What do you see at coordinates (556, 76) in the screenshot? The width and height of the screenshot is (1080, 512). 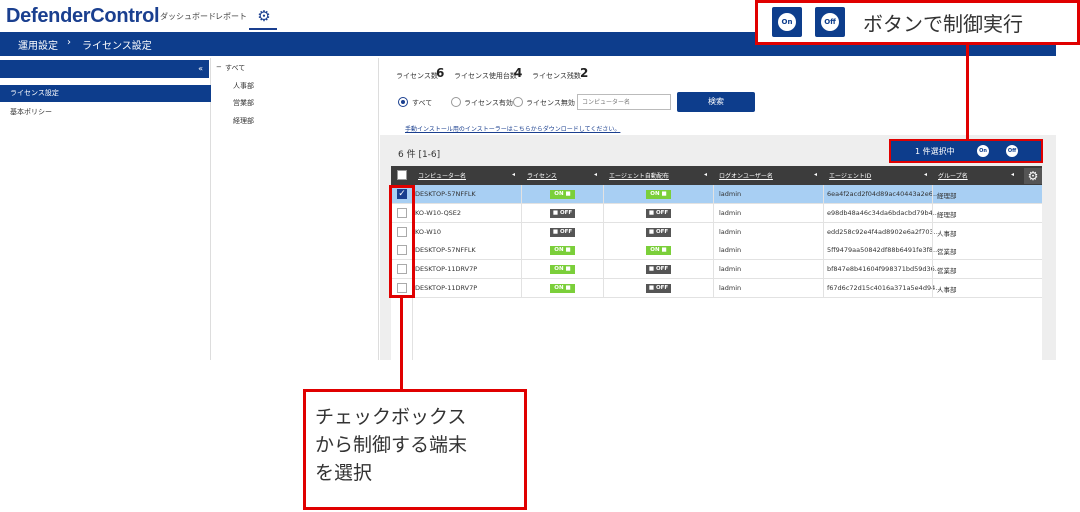 I see `remaining-label: ライセンス残数` at bounding box center [556, 76].